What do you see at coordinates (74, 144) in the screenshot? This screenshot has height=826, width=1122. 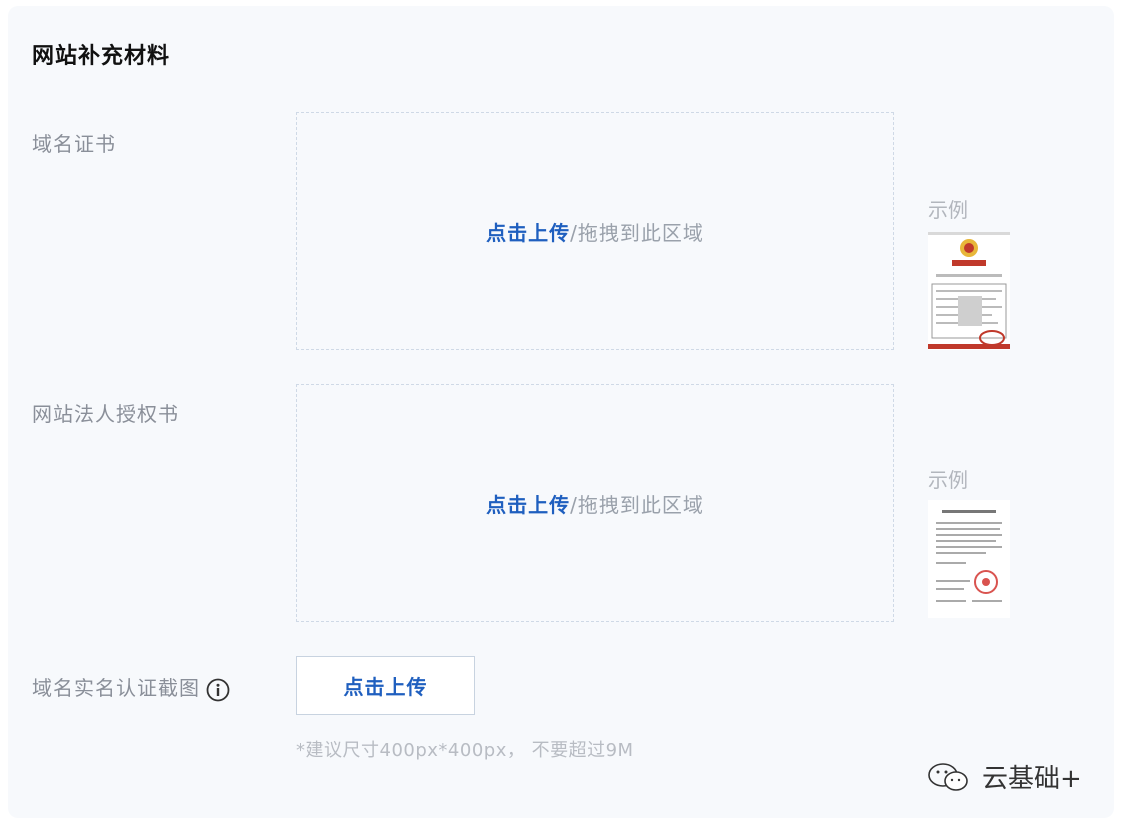 I see `domain-certificate-label: 域名证书` at bounding box center [74, 144].